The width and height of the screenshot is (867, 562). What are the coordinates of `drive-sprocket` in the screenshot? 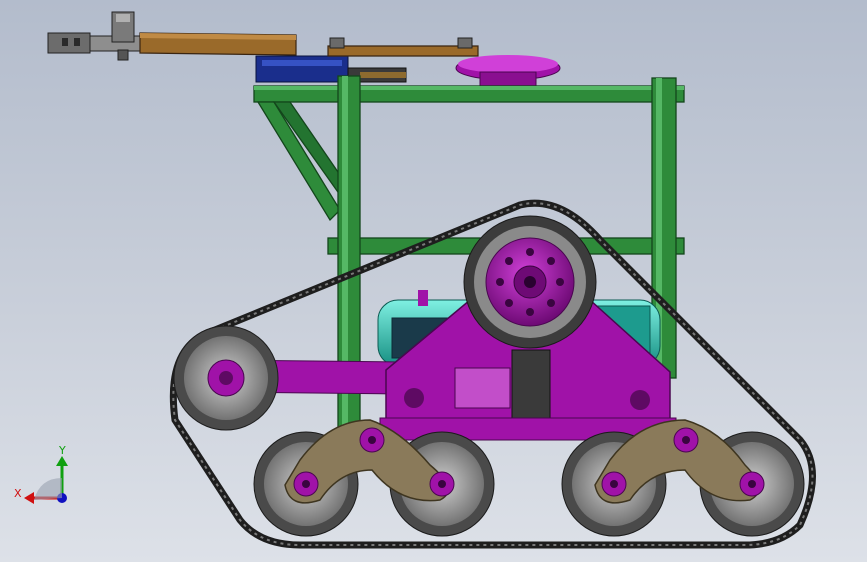 It's located at (530, 282).